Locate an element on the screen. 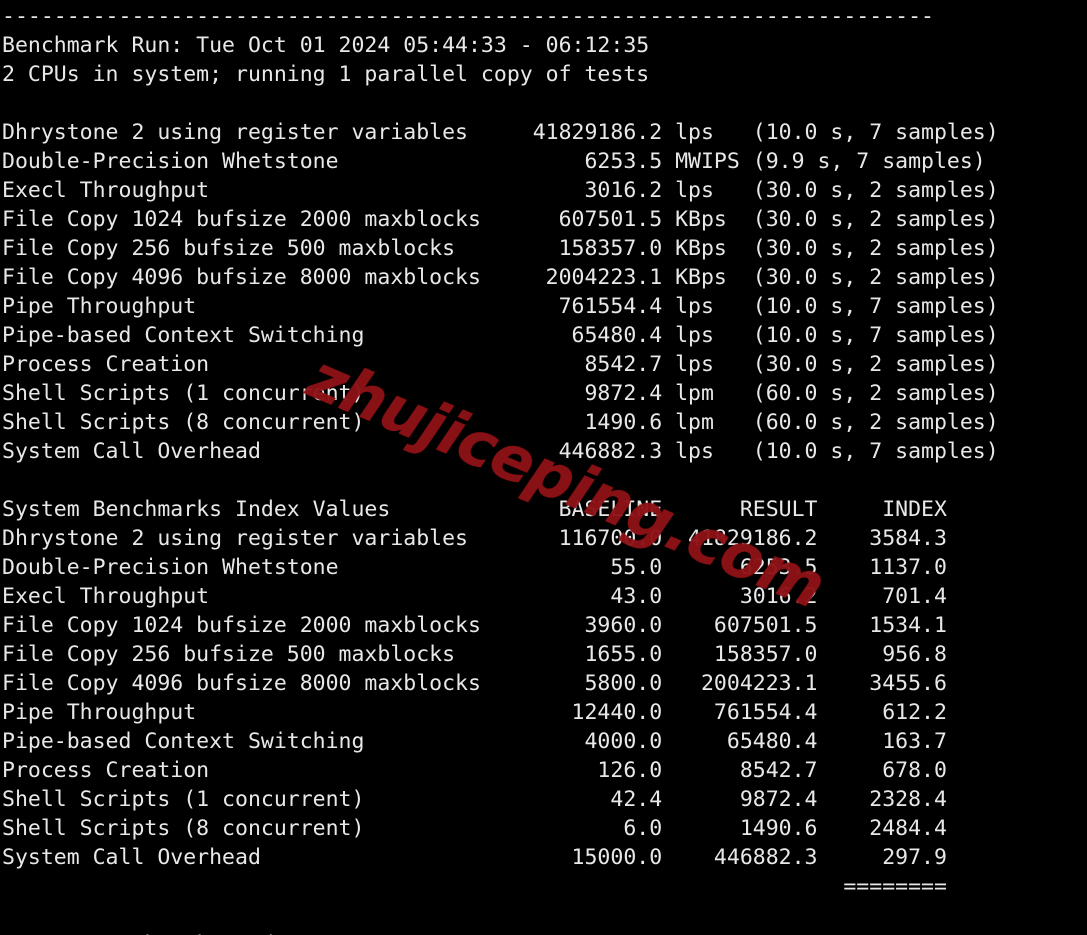 The width and height of the screenshot is (1087, 935). index-table-row: Execl Throughput 43.0 3016.2 701.4 is located at coordinates (474, 596).